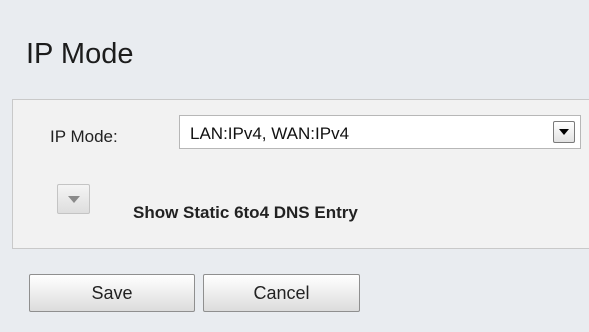 This screenshot has height=332, width=589. I want to click on cancel-button: Cancel, so click(281, 293).